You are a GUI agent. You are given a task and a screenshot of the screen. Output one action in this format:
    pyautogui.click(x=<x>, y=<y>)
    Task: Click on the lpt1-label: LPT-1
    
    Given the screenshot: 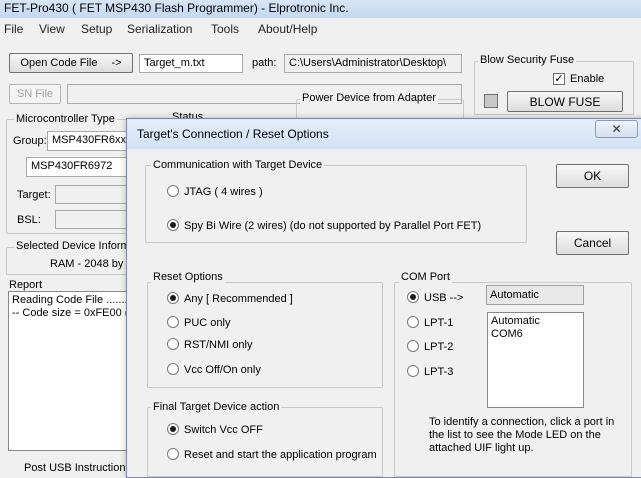 What is the action you would take?
    pyautogui.click(x=439, y=323)
    